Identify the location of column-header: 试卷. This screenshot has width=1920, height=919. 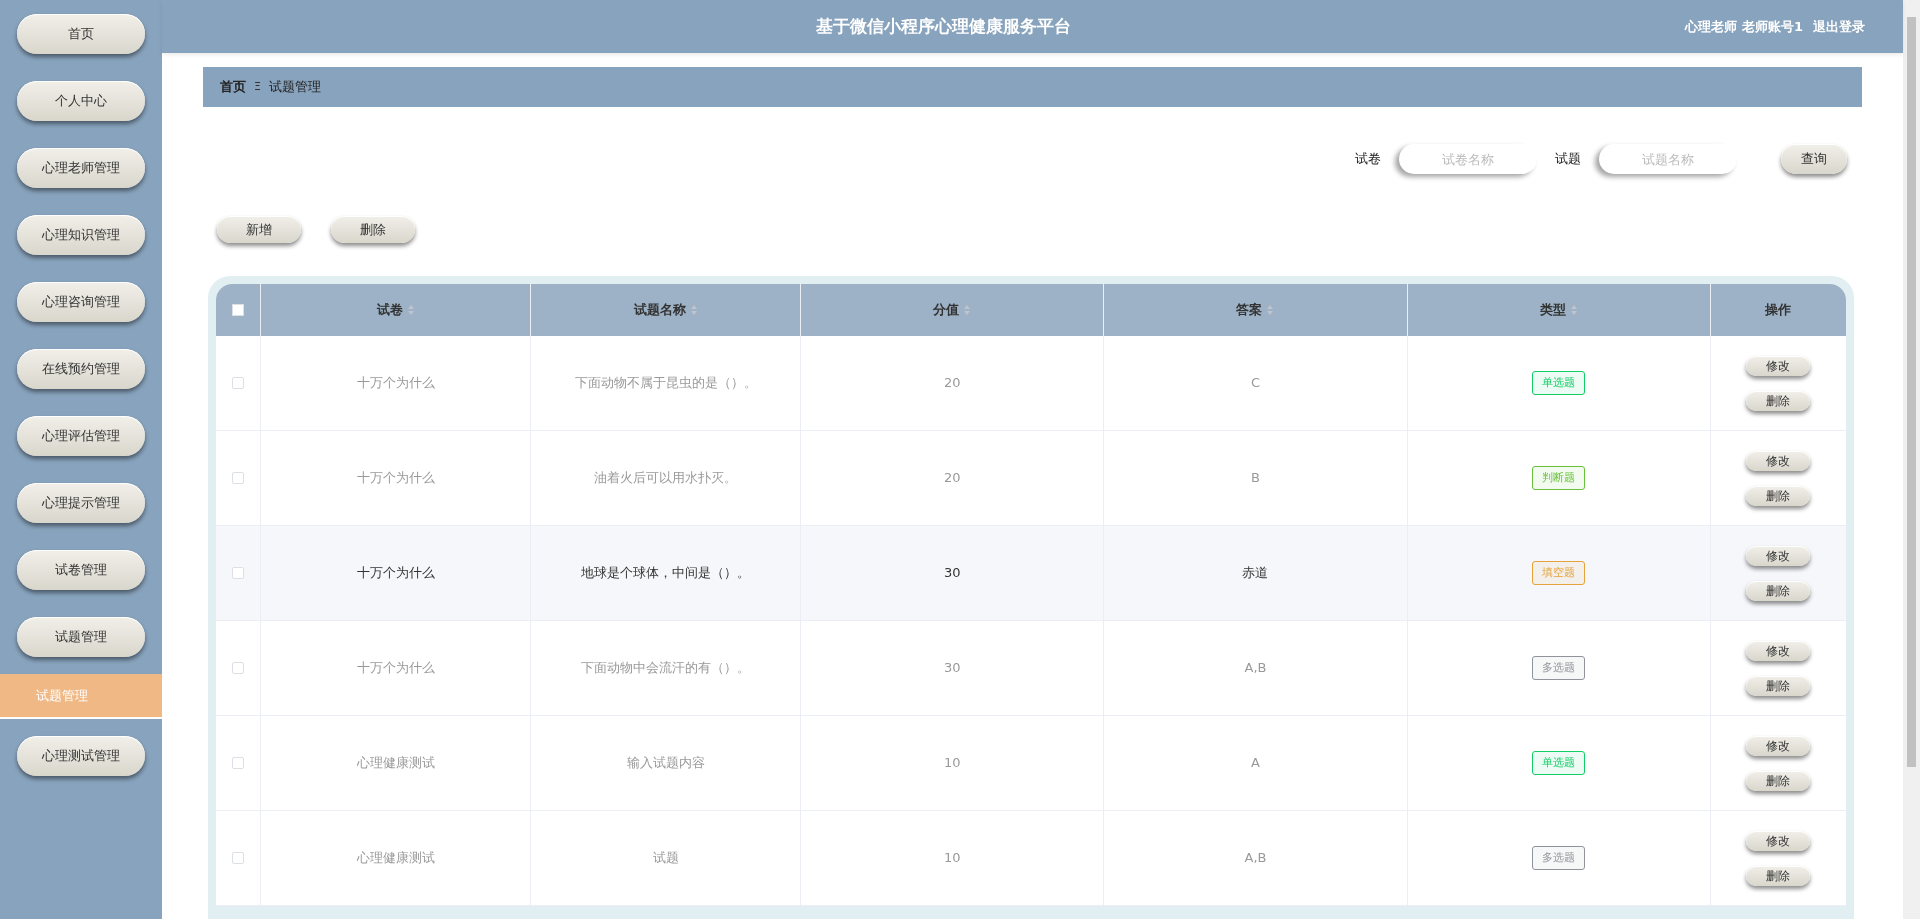
(389, 310).